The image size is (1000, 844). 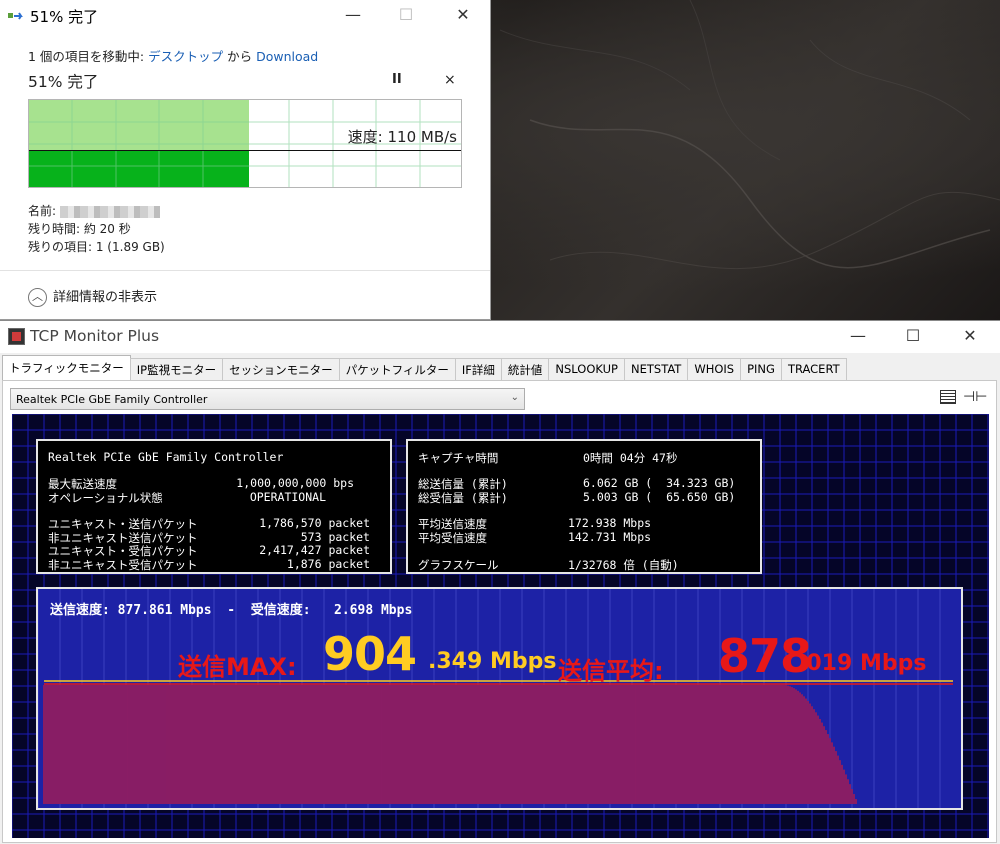 What do you see at coordinates (610, 523) in the screenshot?
I see `stat-value: 172.938 Mbps` at bounding box center [610, 523].